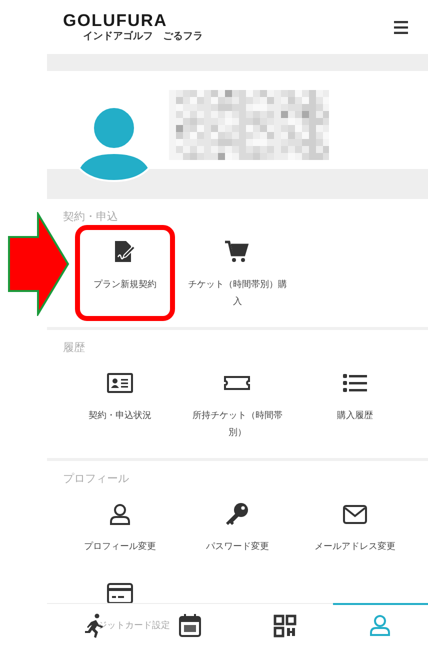 Image resolution: width=428 pixels, height=646 pixels. I want to click on logo-text: GOLUFURA, so click(115, 20).